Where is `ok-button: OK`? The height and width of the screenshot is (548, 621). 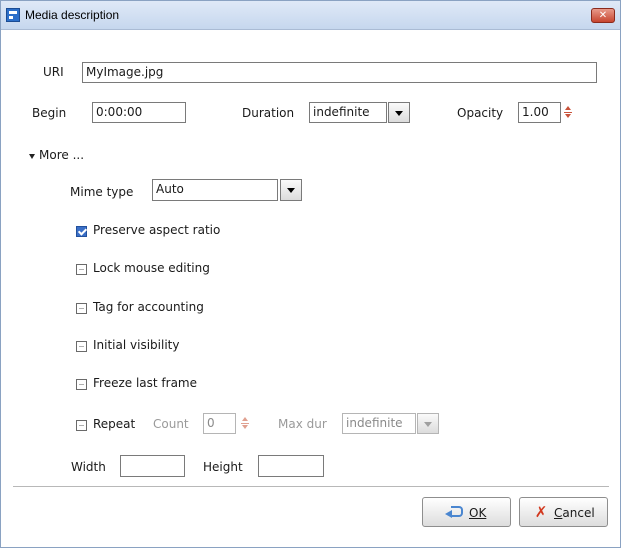
ok-button: OK is located at coordinates (466, 512).